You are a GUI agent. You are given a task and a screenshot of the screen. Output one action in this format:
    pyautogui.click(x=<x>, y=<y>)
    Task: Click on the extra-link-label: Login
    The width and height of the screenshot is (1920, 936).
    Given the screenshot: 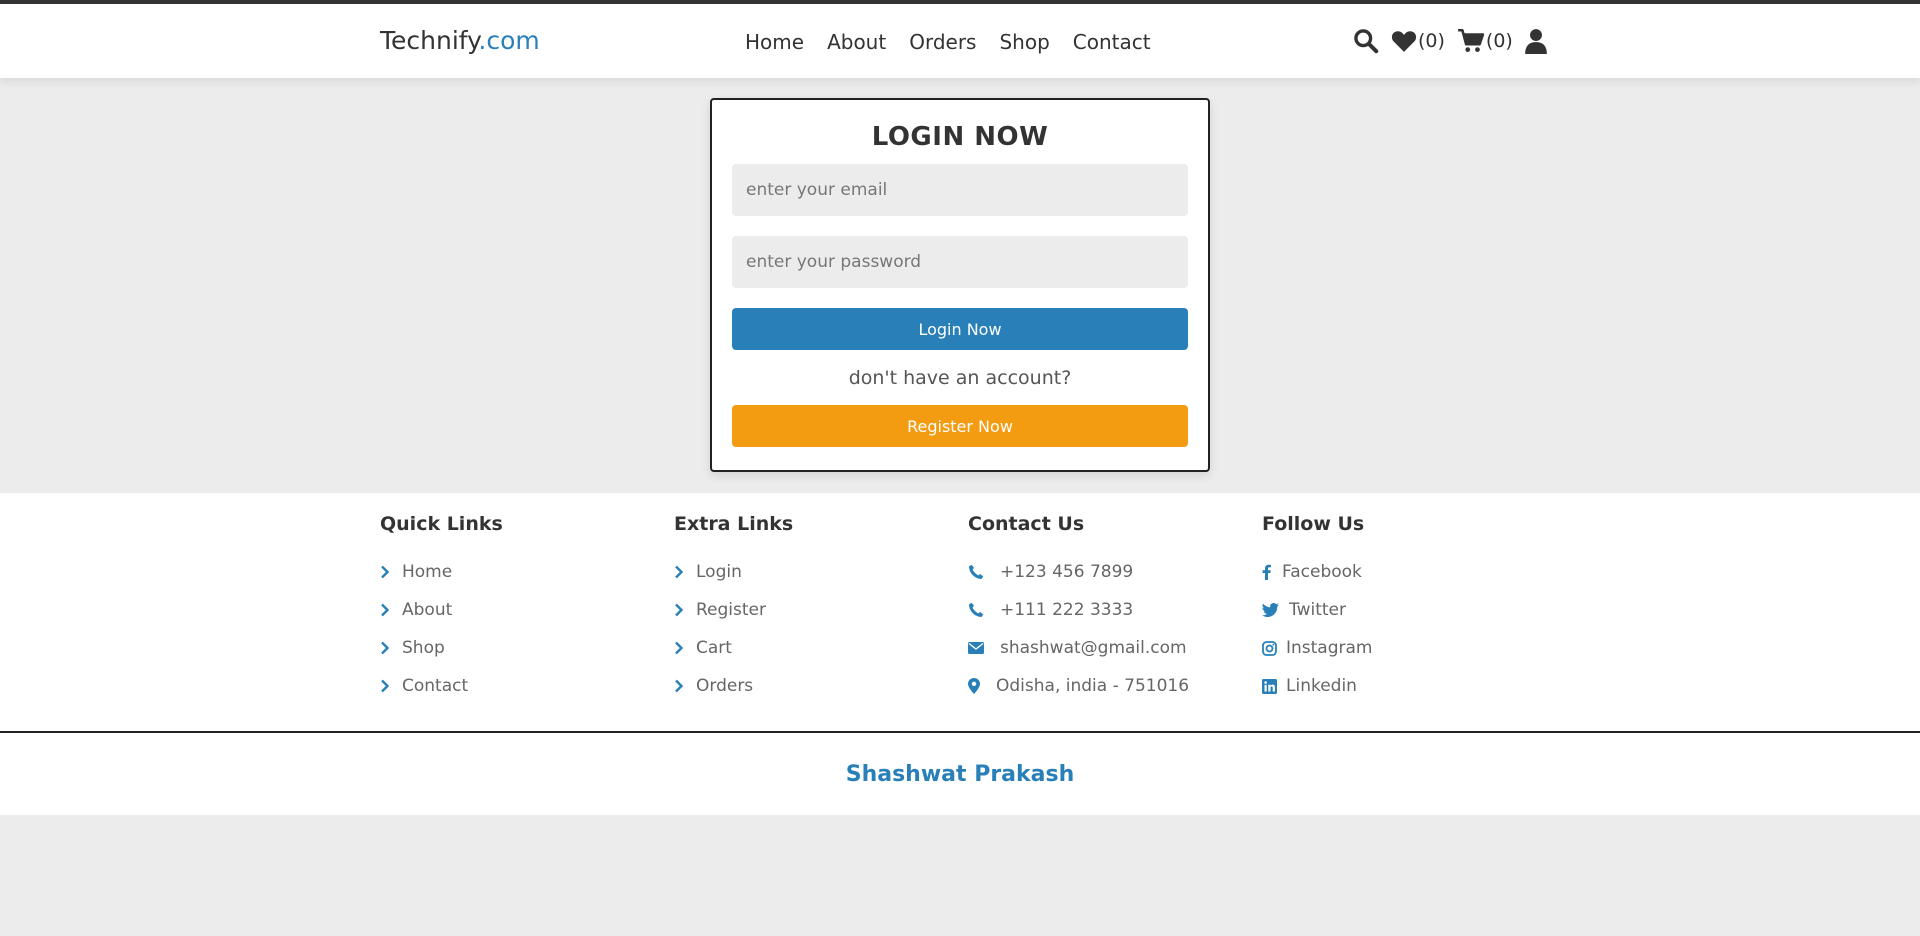 What is the action you would take?
    pyautogui.click(x=719, y=572)
    